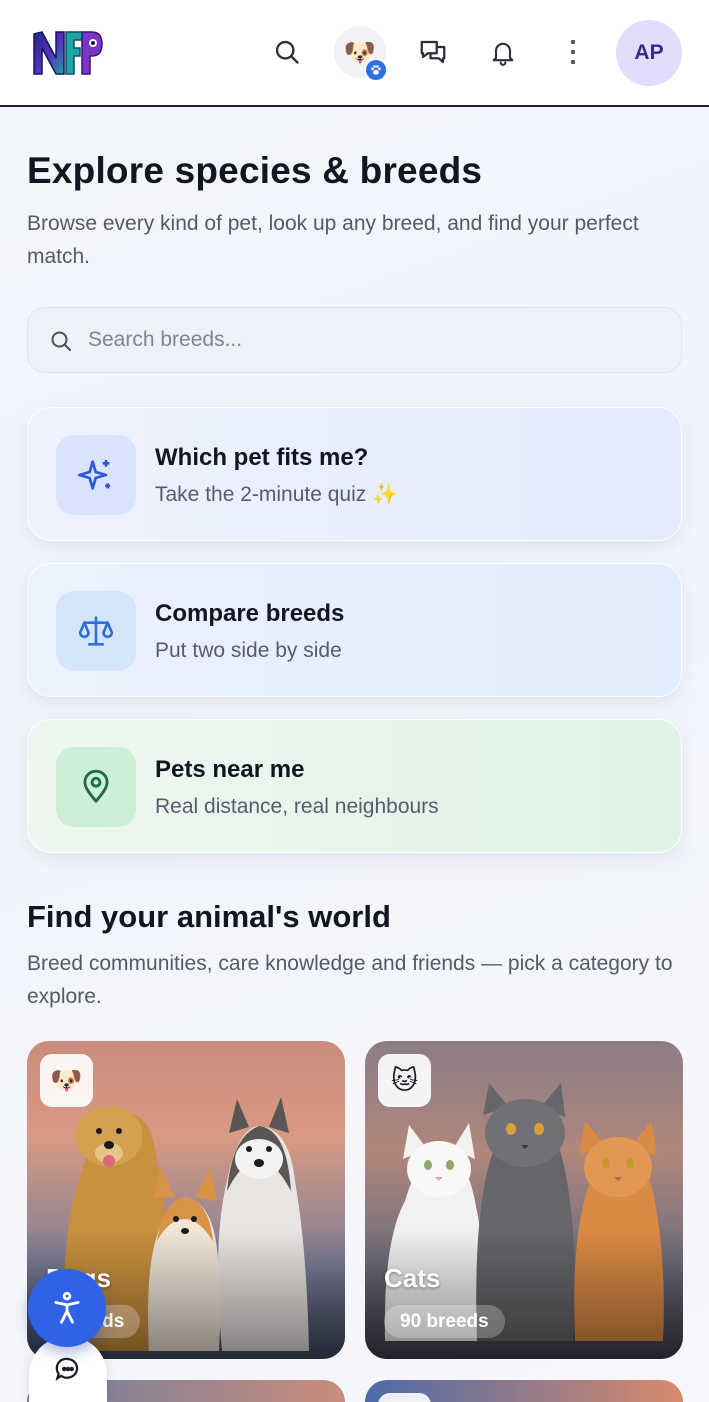 The image size is (709, 1402). I want to click on card-shade, so click(524, 1294).